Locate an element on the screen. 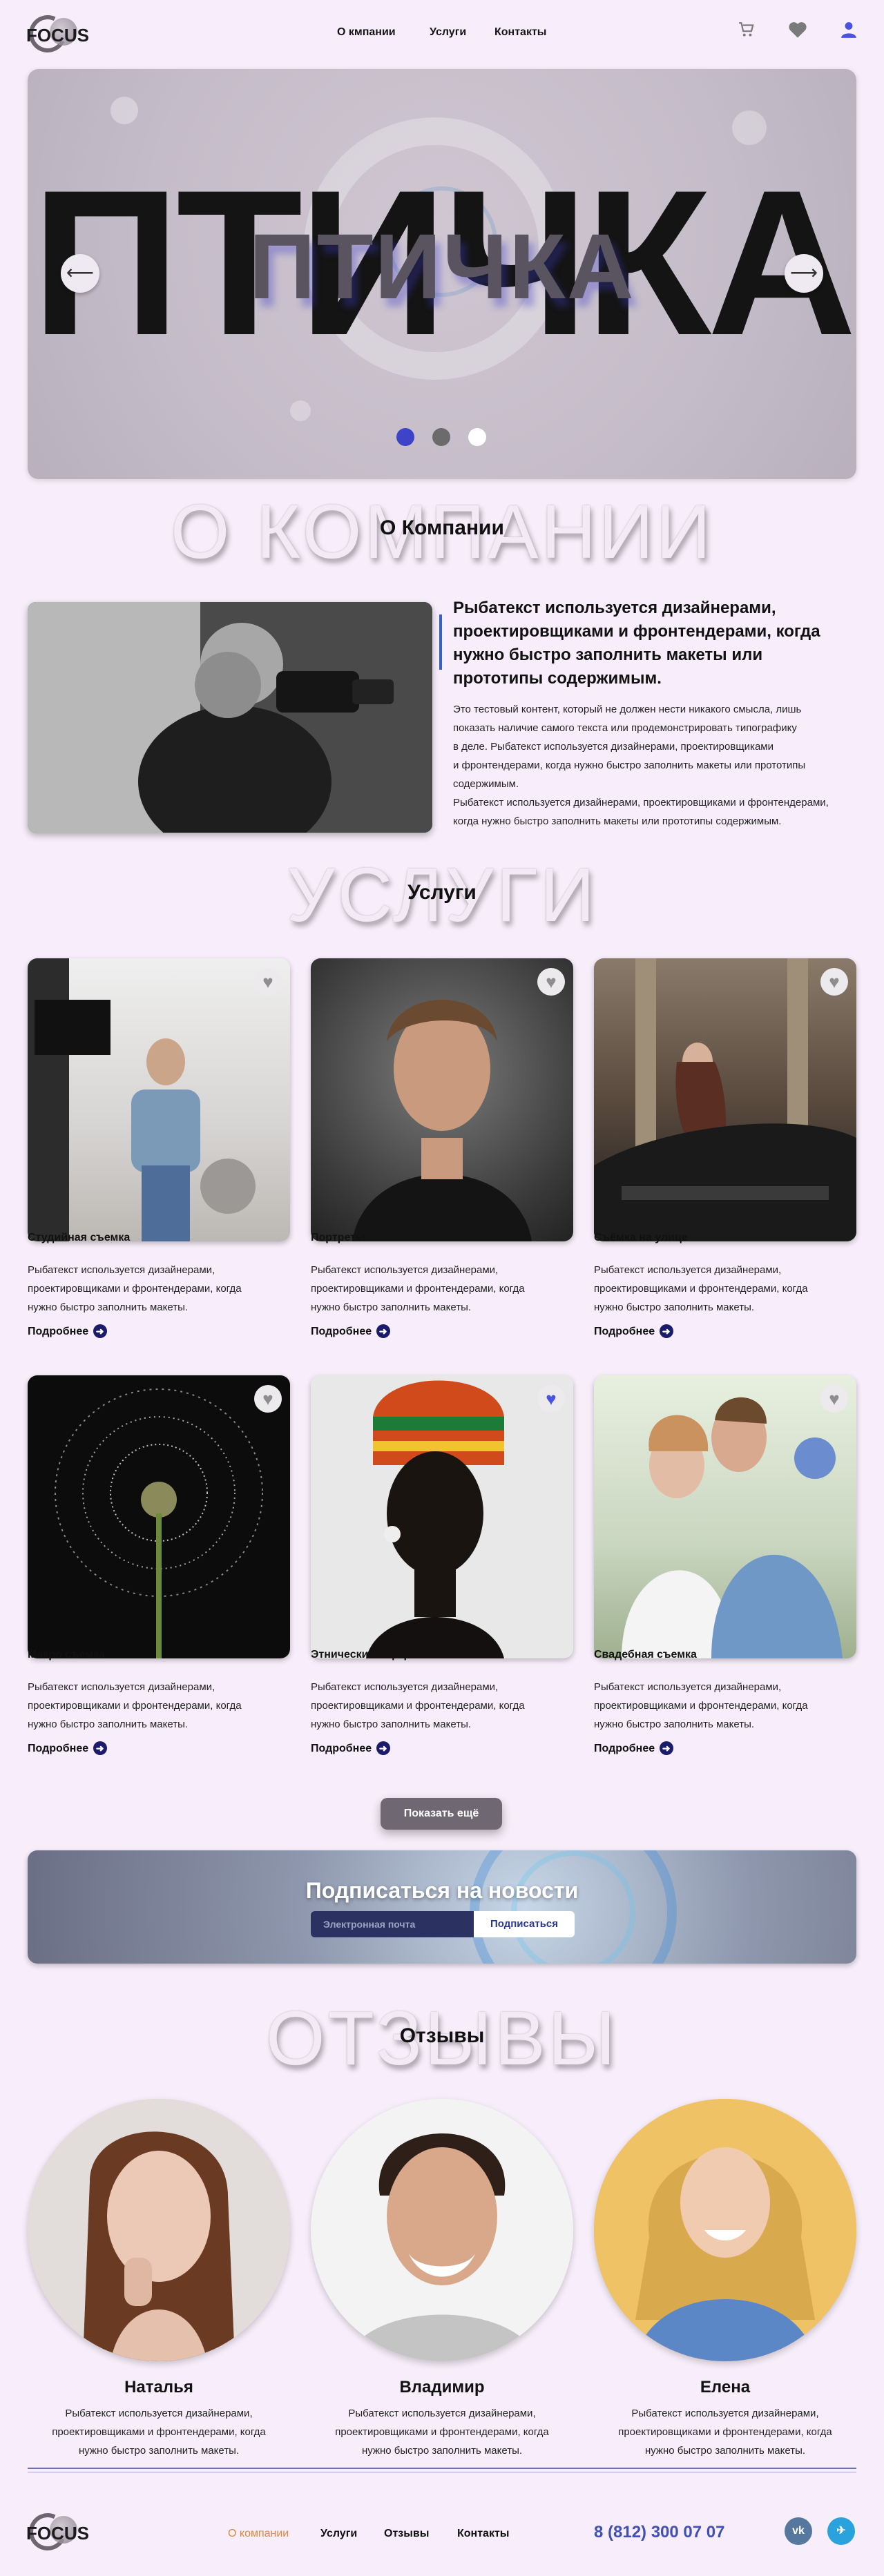  nav-about: О кмпании is located at coordinates (366, 32).